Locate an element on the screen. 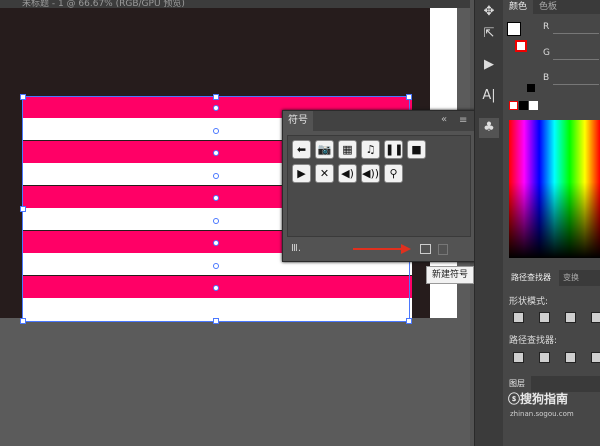 This screenshot has height=446, width=600. volume-low-icon: ◀) is located at coordinates (347, 173).